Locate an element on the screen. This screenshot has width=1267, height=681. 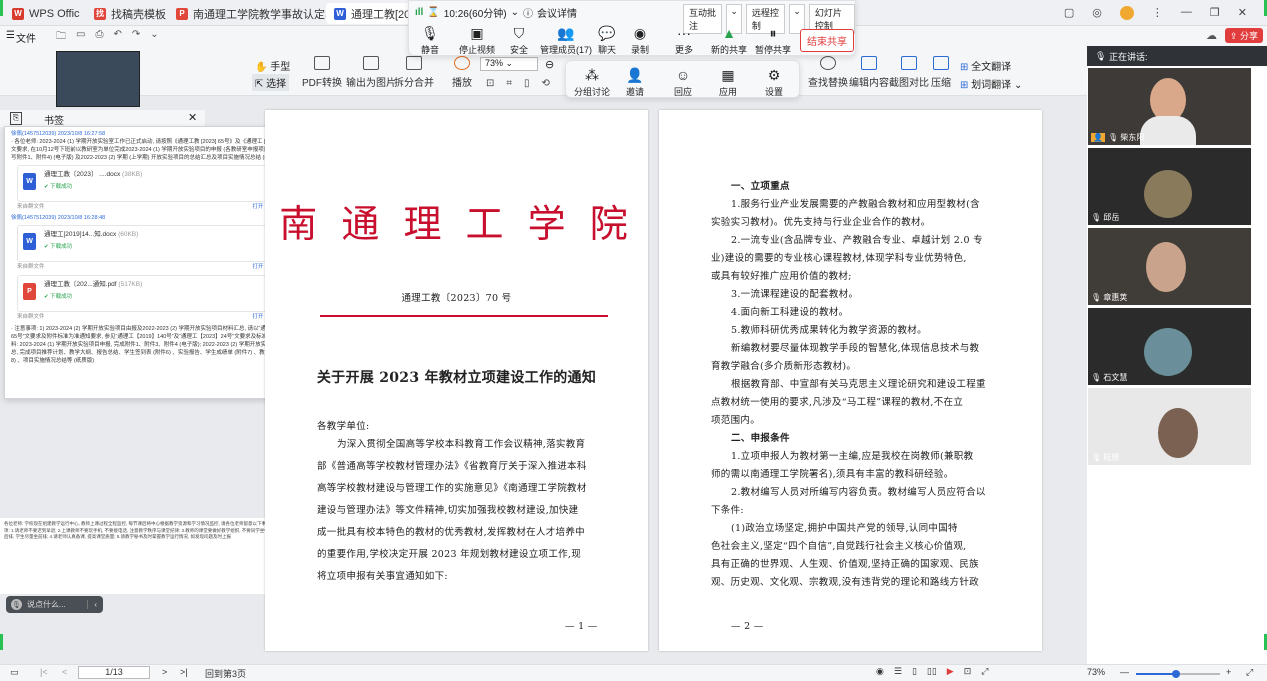
bookmark-icon: ⎘ is located at coordinates (16, 118).